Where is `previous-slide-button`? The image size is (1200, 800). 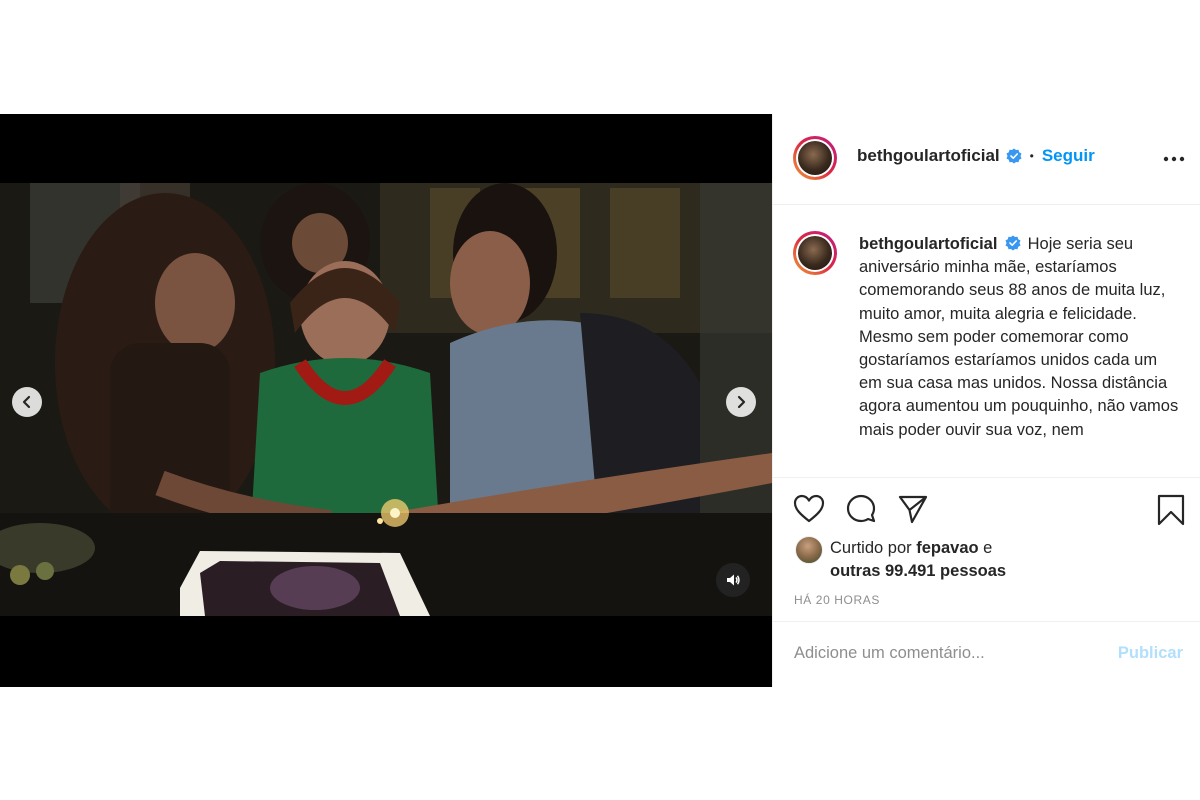
previous-slide-button is located at coordinates (27, 402).